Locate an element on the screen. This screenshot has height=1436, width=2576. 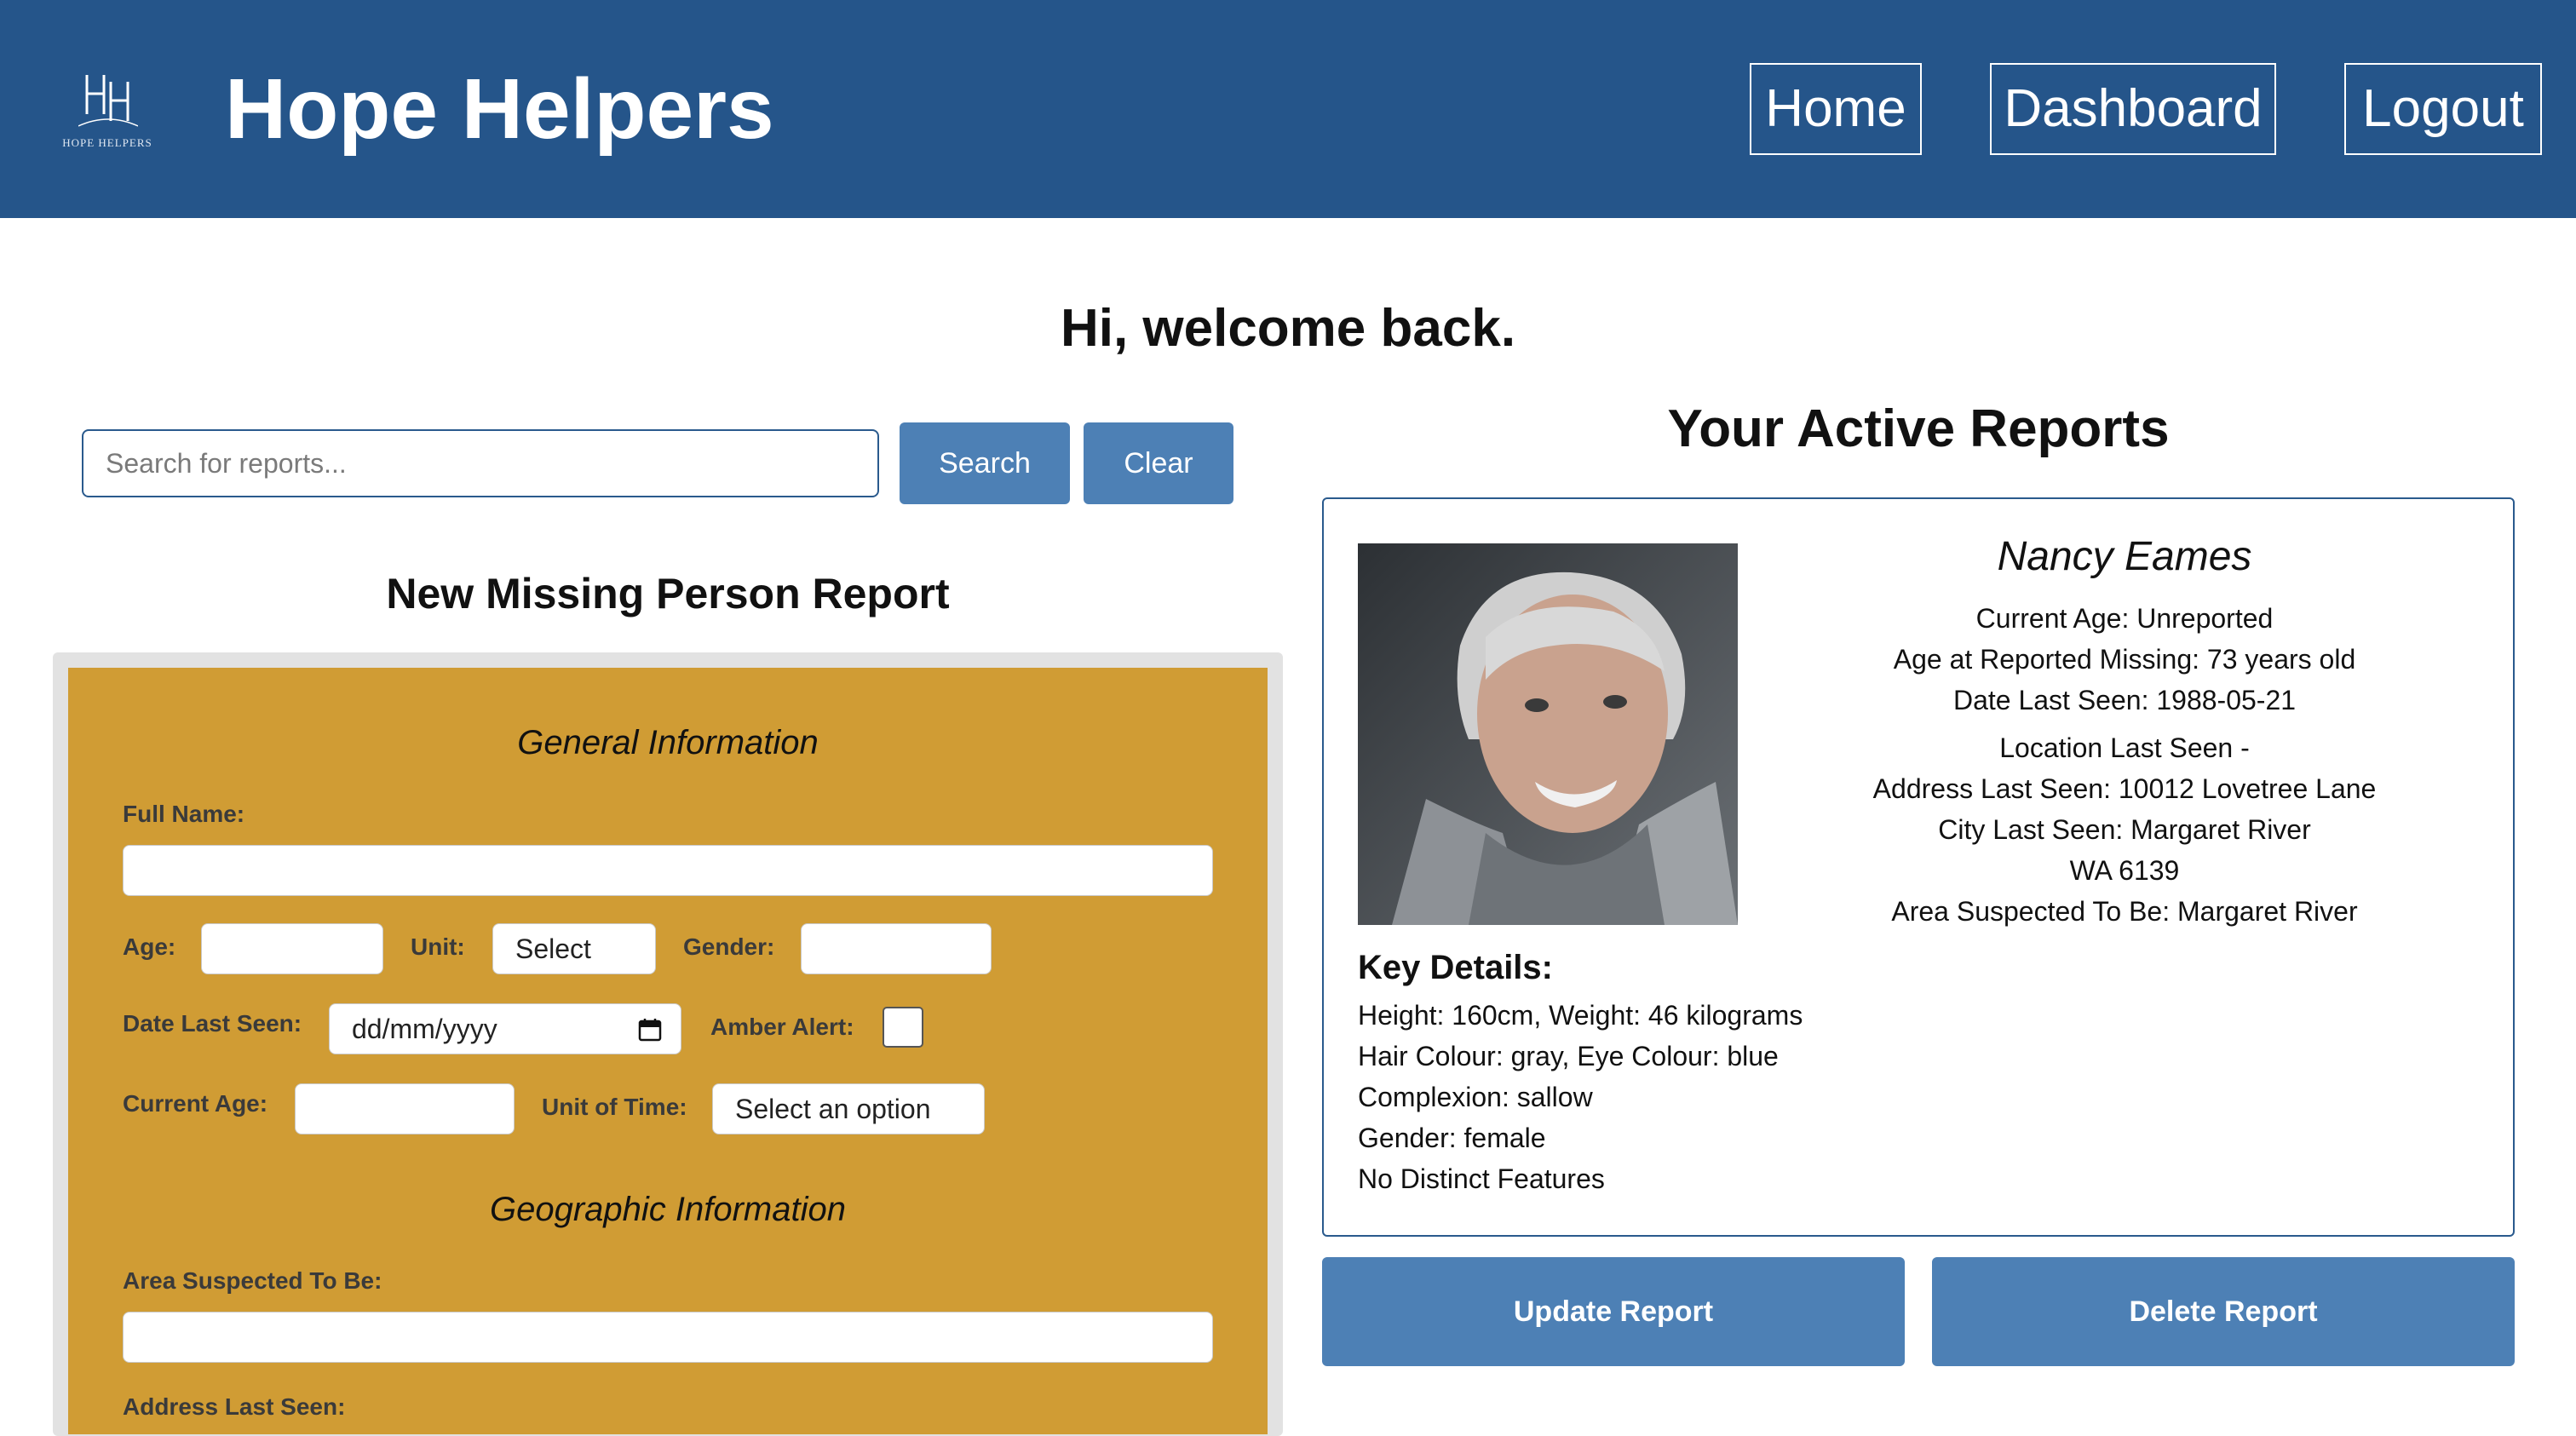
unit-select: Select is located at coordinates (574, 948).